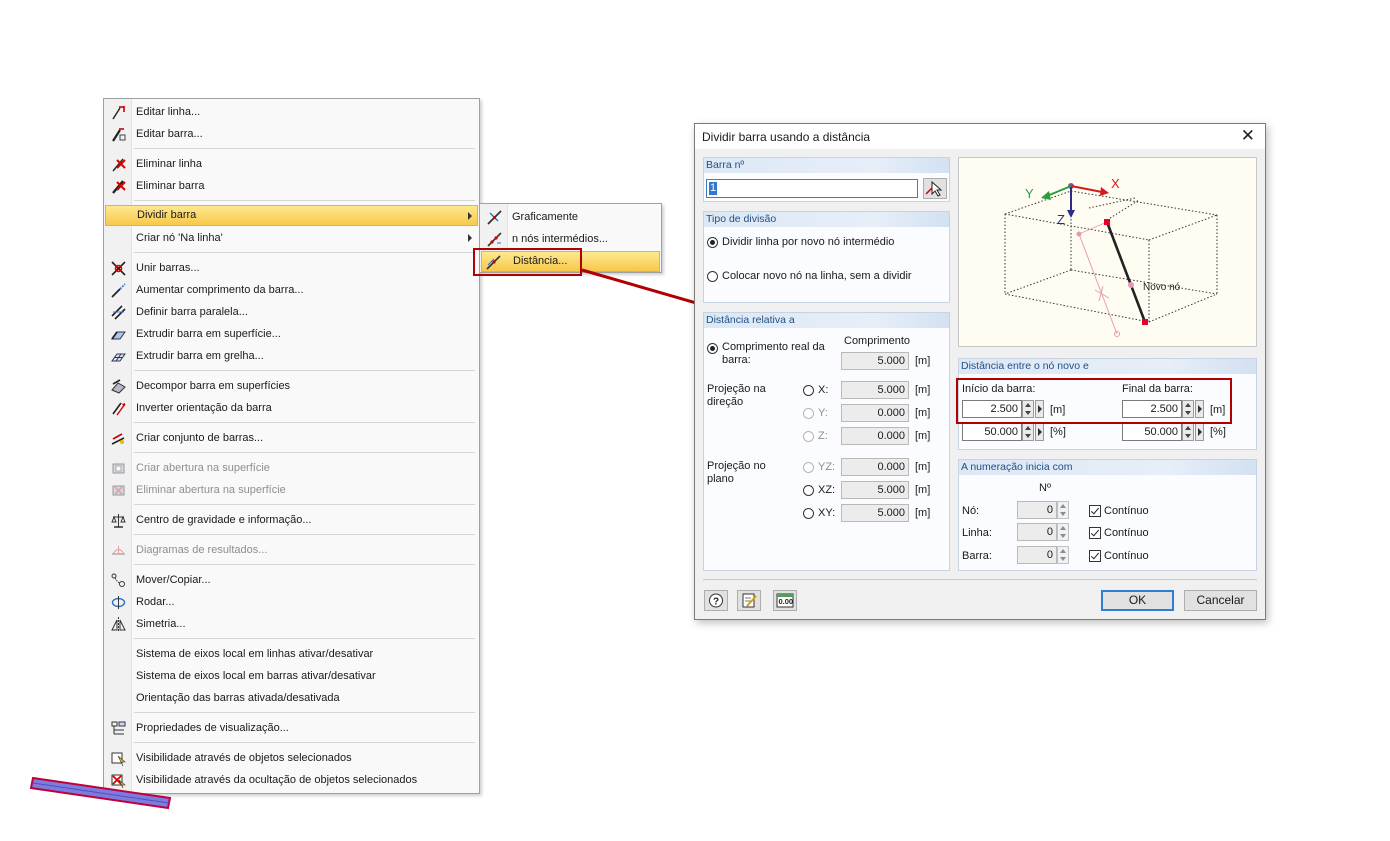 The width and height of the screenshot is (1390, 841). What do you see at coordinates (877, 341) in the screenshot?
I see `length-column-header: Comprimento` at bounding box center [877, 341].